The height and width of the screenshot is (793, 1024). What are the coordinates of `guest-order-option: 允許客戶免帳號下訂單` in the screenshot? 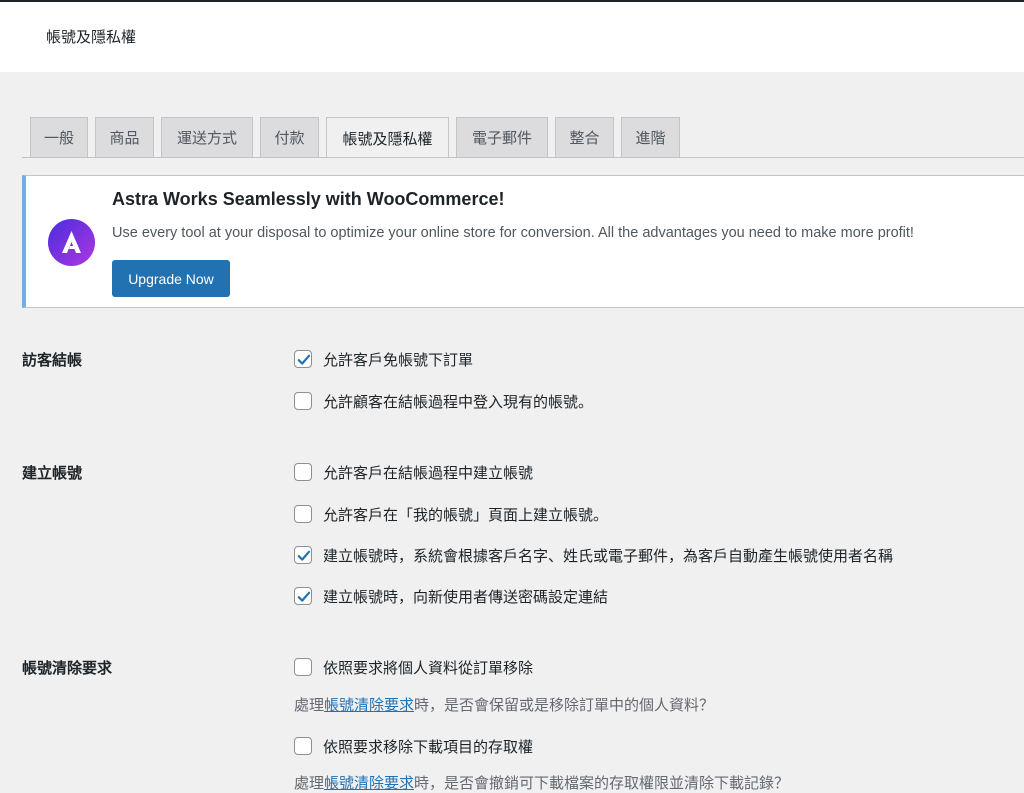 It's located at (383, 359).